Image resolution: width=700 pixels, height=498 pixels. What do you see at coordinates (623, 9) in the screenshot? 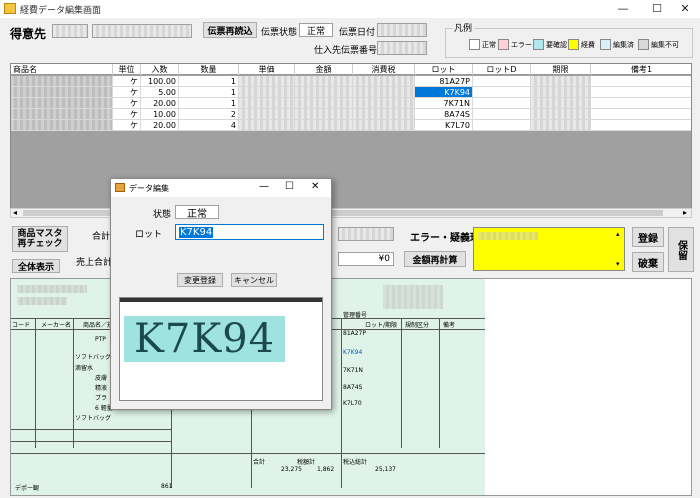
I see `minimize-icon: —` at bounding box center [623, 9].